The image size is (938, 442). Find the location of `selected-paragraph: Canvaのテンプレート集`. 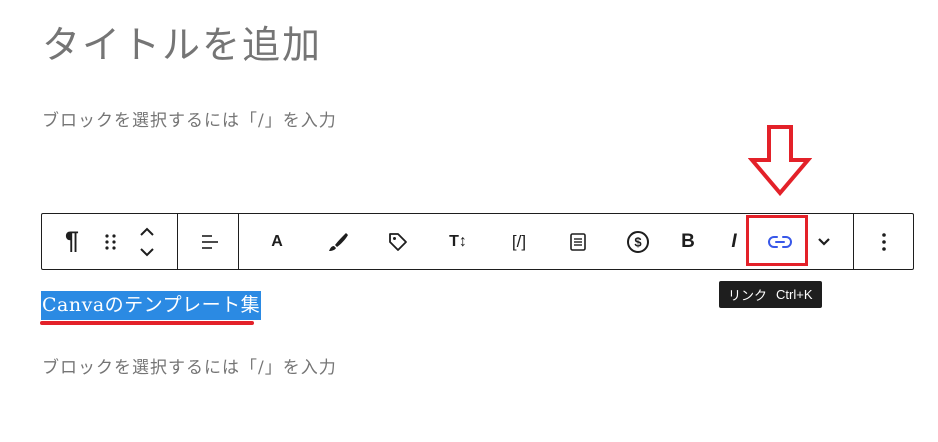

selected-paragraph: Canvaのテンプレート集 is located at coordinates (151, 305).